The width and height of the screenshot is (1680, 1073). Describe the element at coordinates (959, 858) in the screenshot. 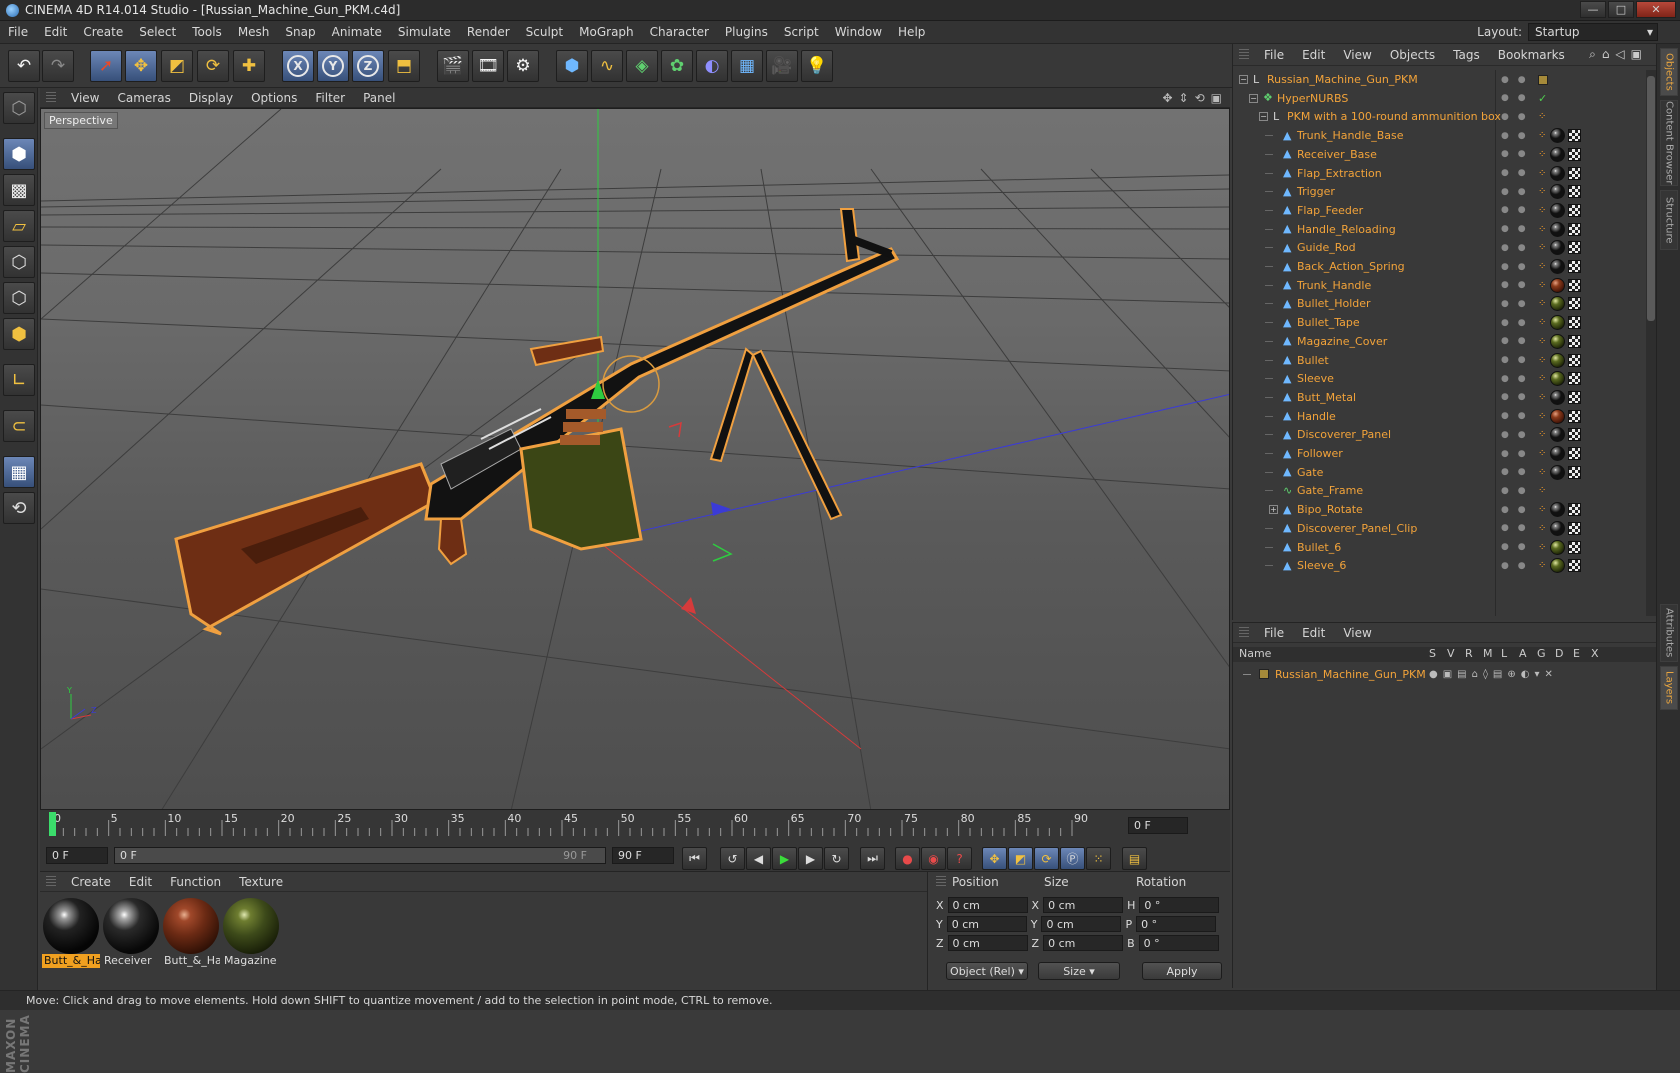

I see `keyframe-selection-icon: ?` at that location.